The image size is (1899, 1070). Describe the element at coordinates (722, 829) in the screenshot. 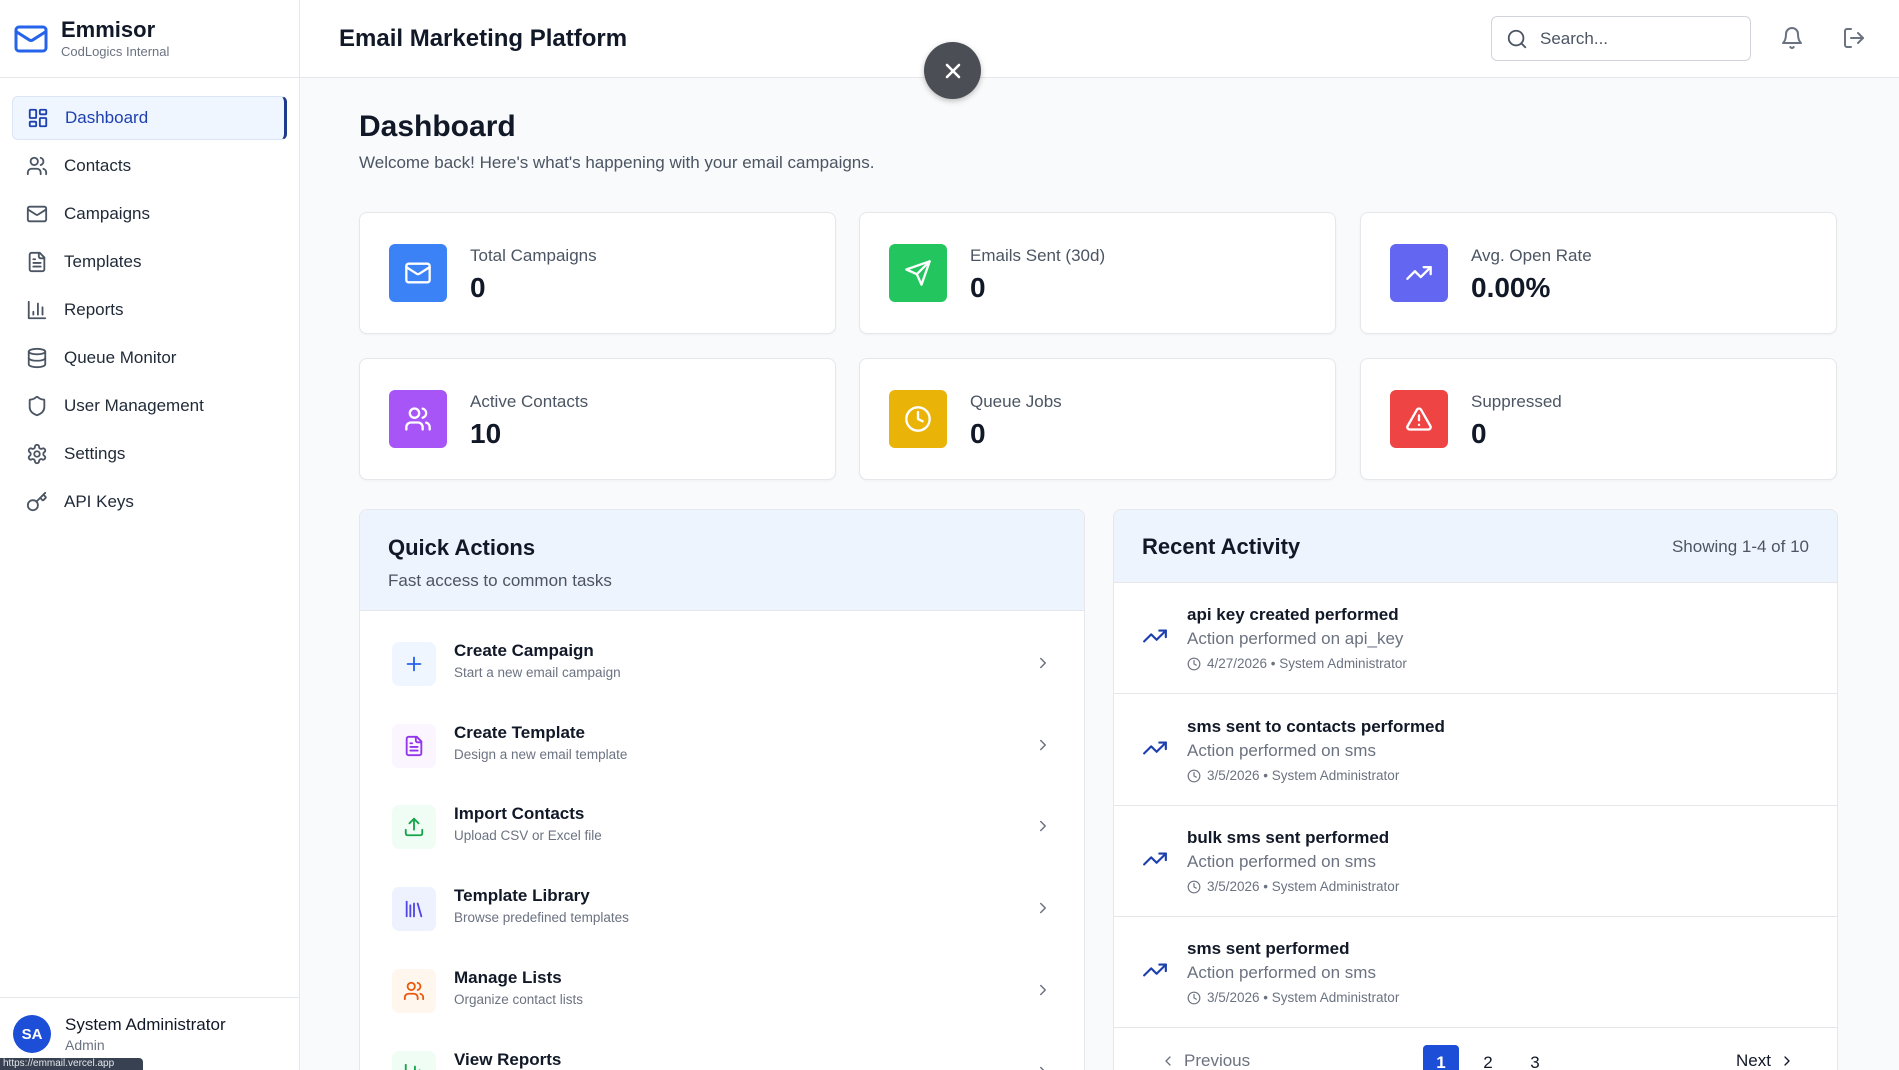

I see `quick-action-import-contacts: Import Contacts Upload CSV or Excel file` at that location.